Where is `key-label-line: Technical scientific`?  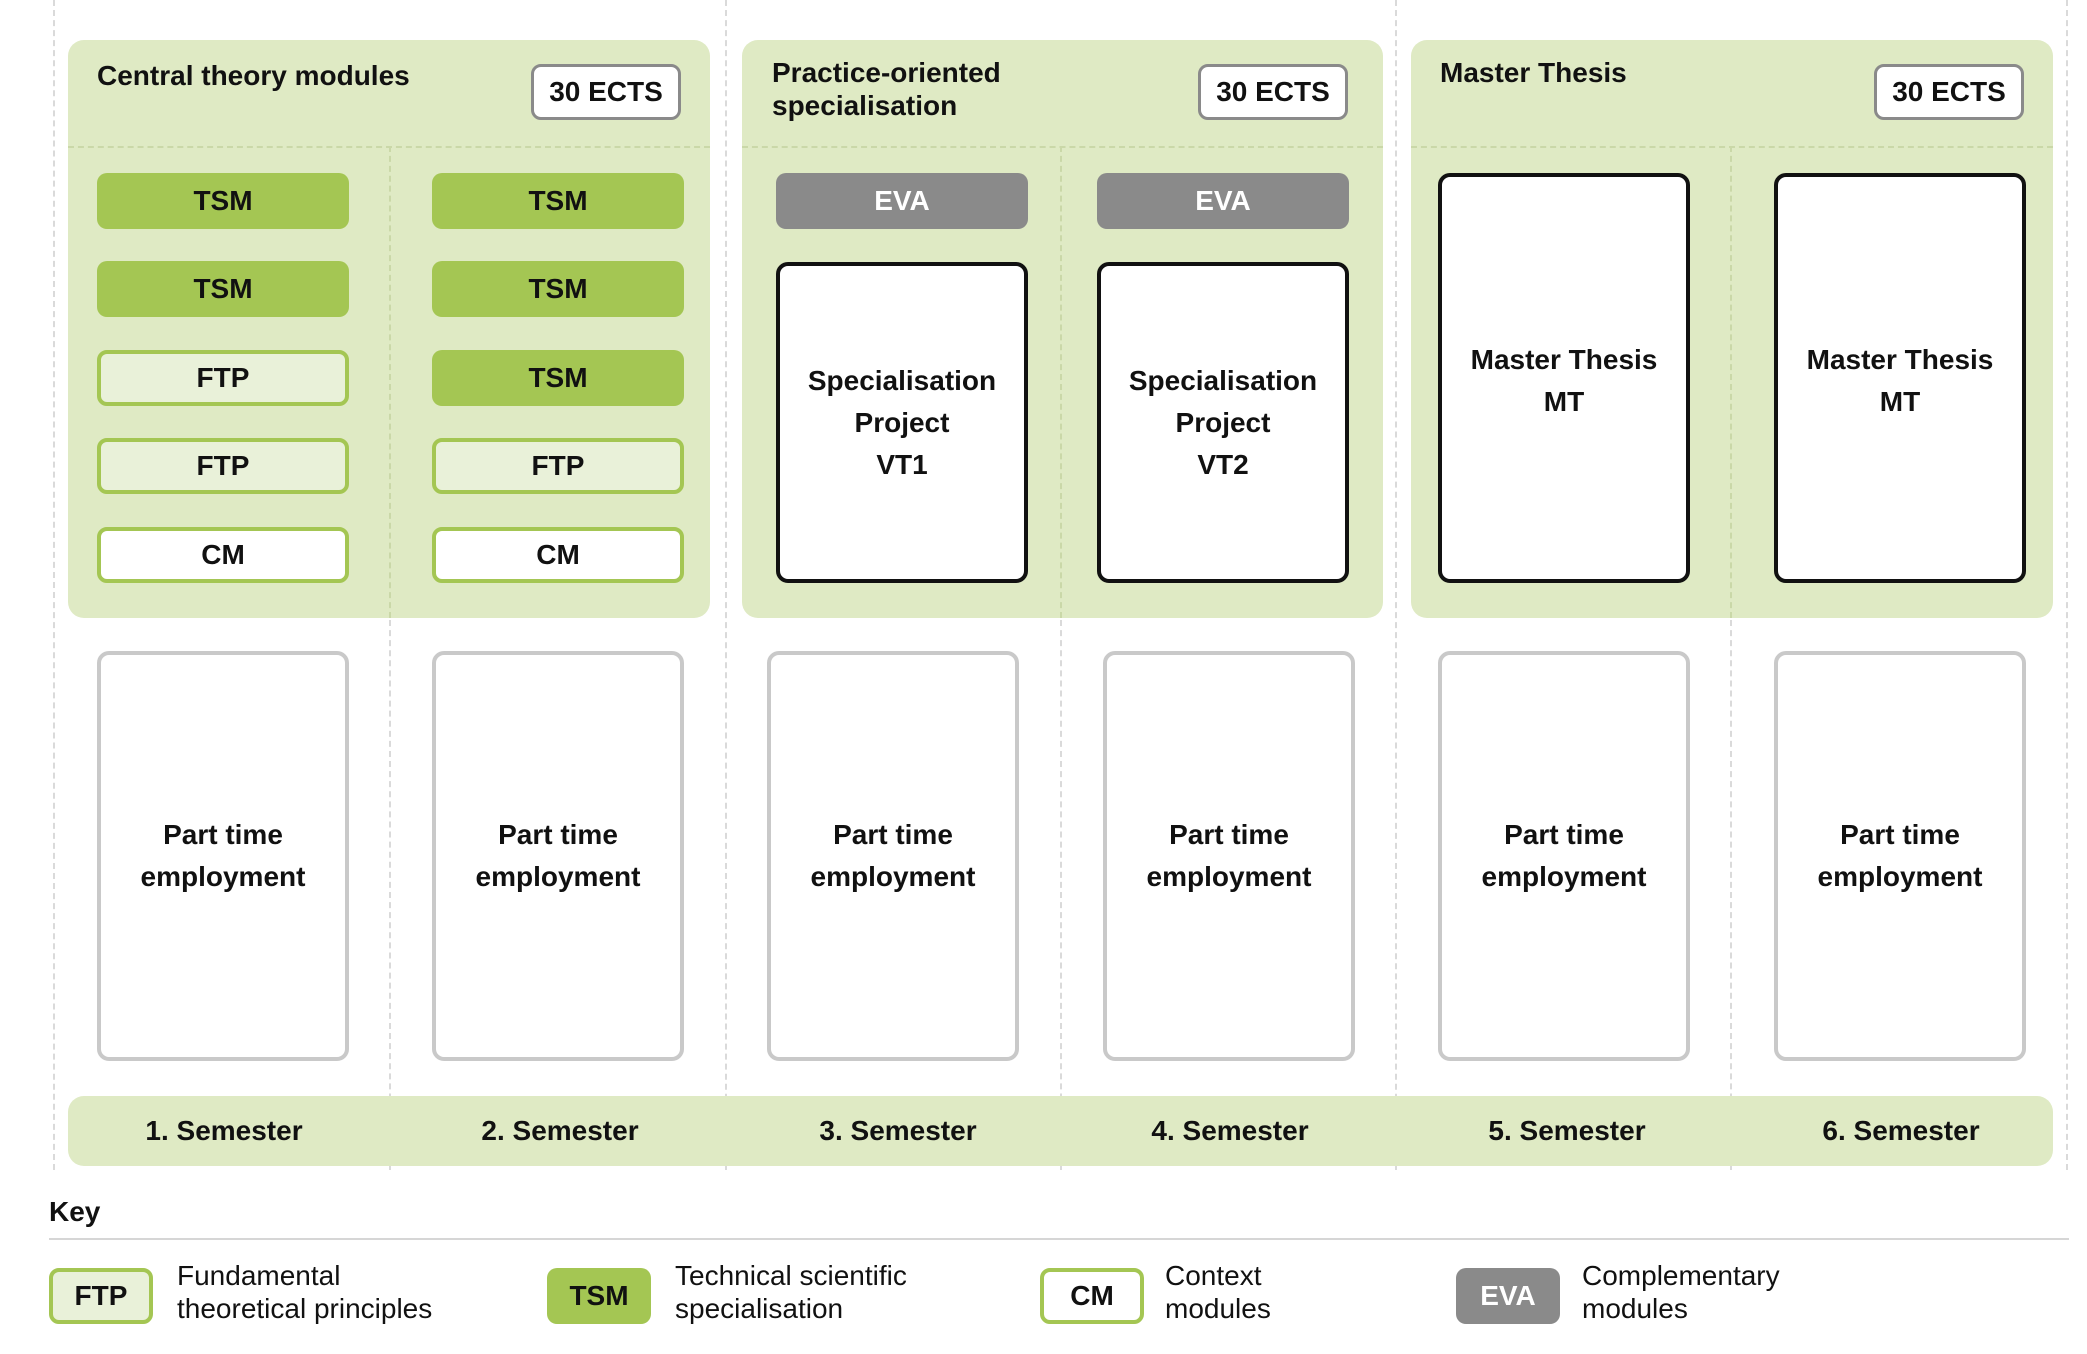
key-label-line: Technical scientific is located at coordinates (791, 1275).